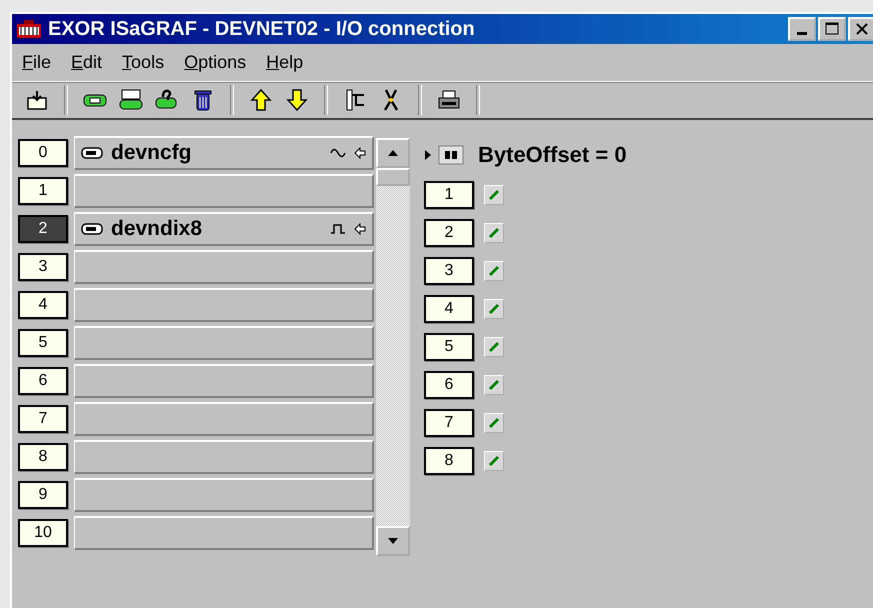  Describe the element at coordinates (802, 29) in the screenshot. I see `minimize-button` at that location.